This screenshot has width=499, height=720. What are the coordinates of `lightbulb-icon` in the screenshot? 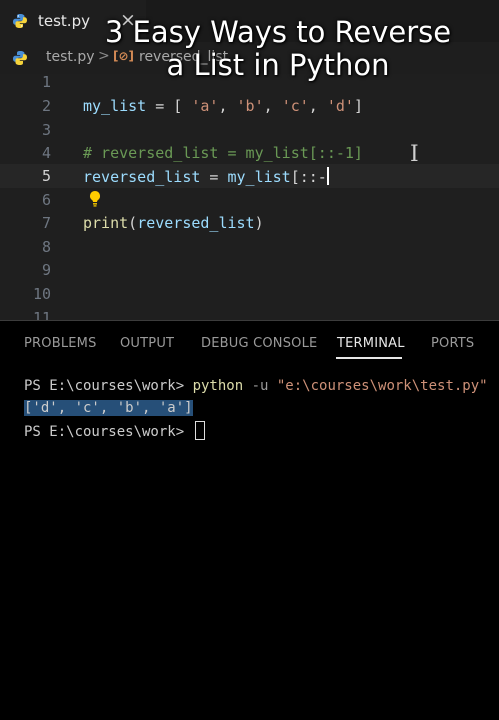 It's located at (95, 199).